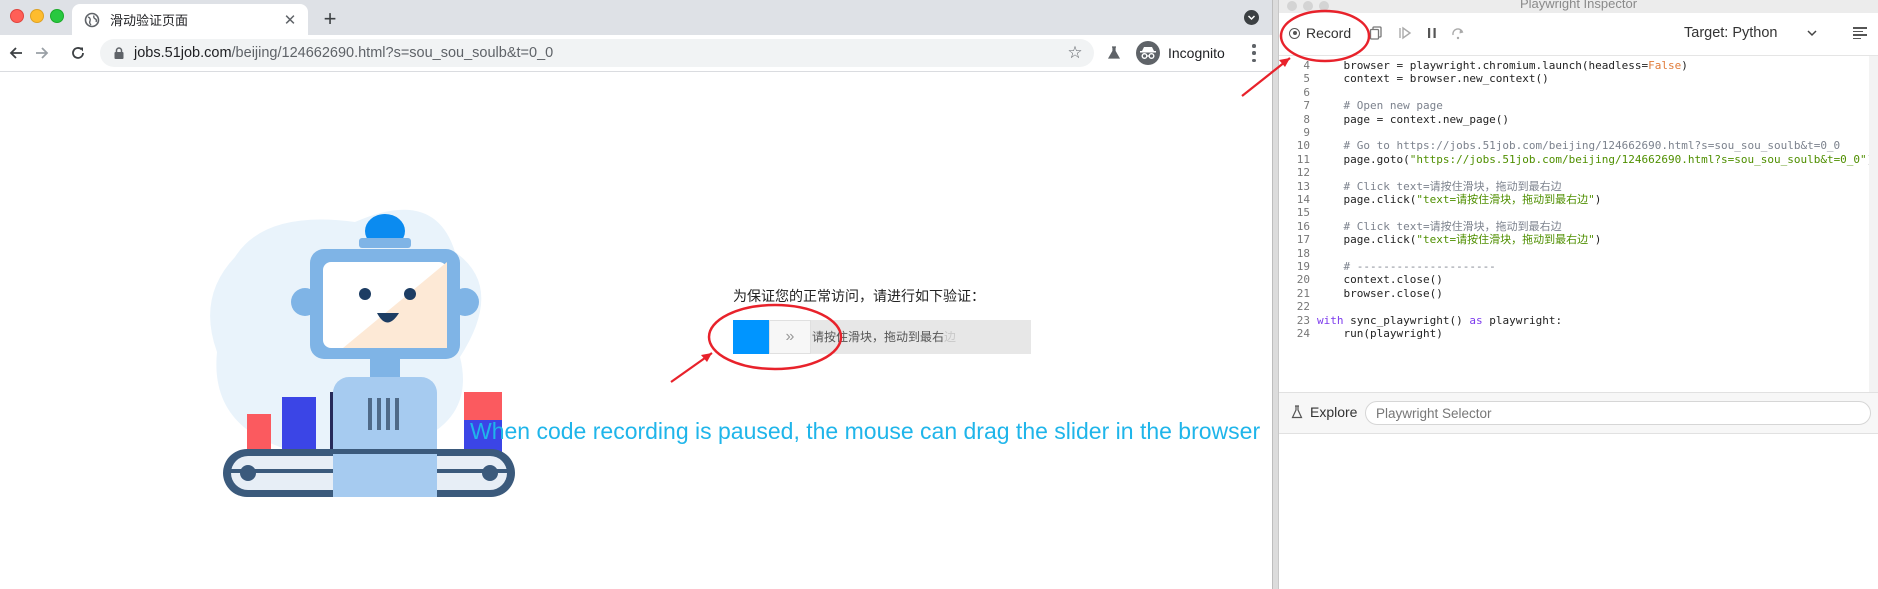 The width and height of the screenshot is (1878, 589). I want to click on explore-button: Explore, so click(1324, 412).